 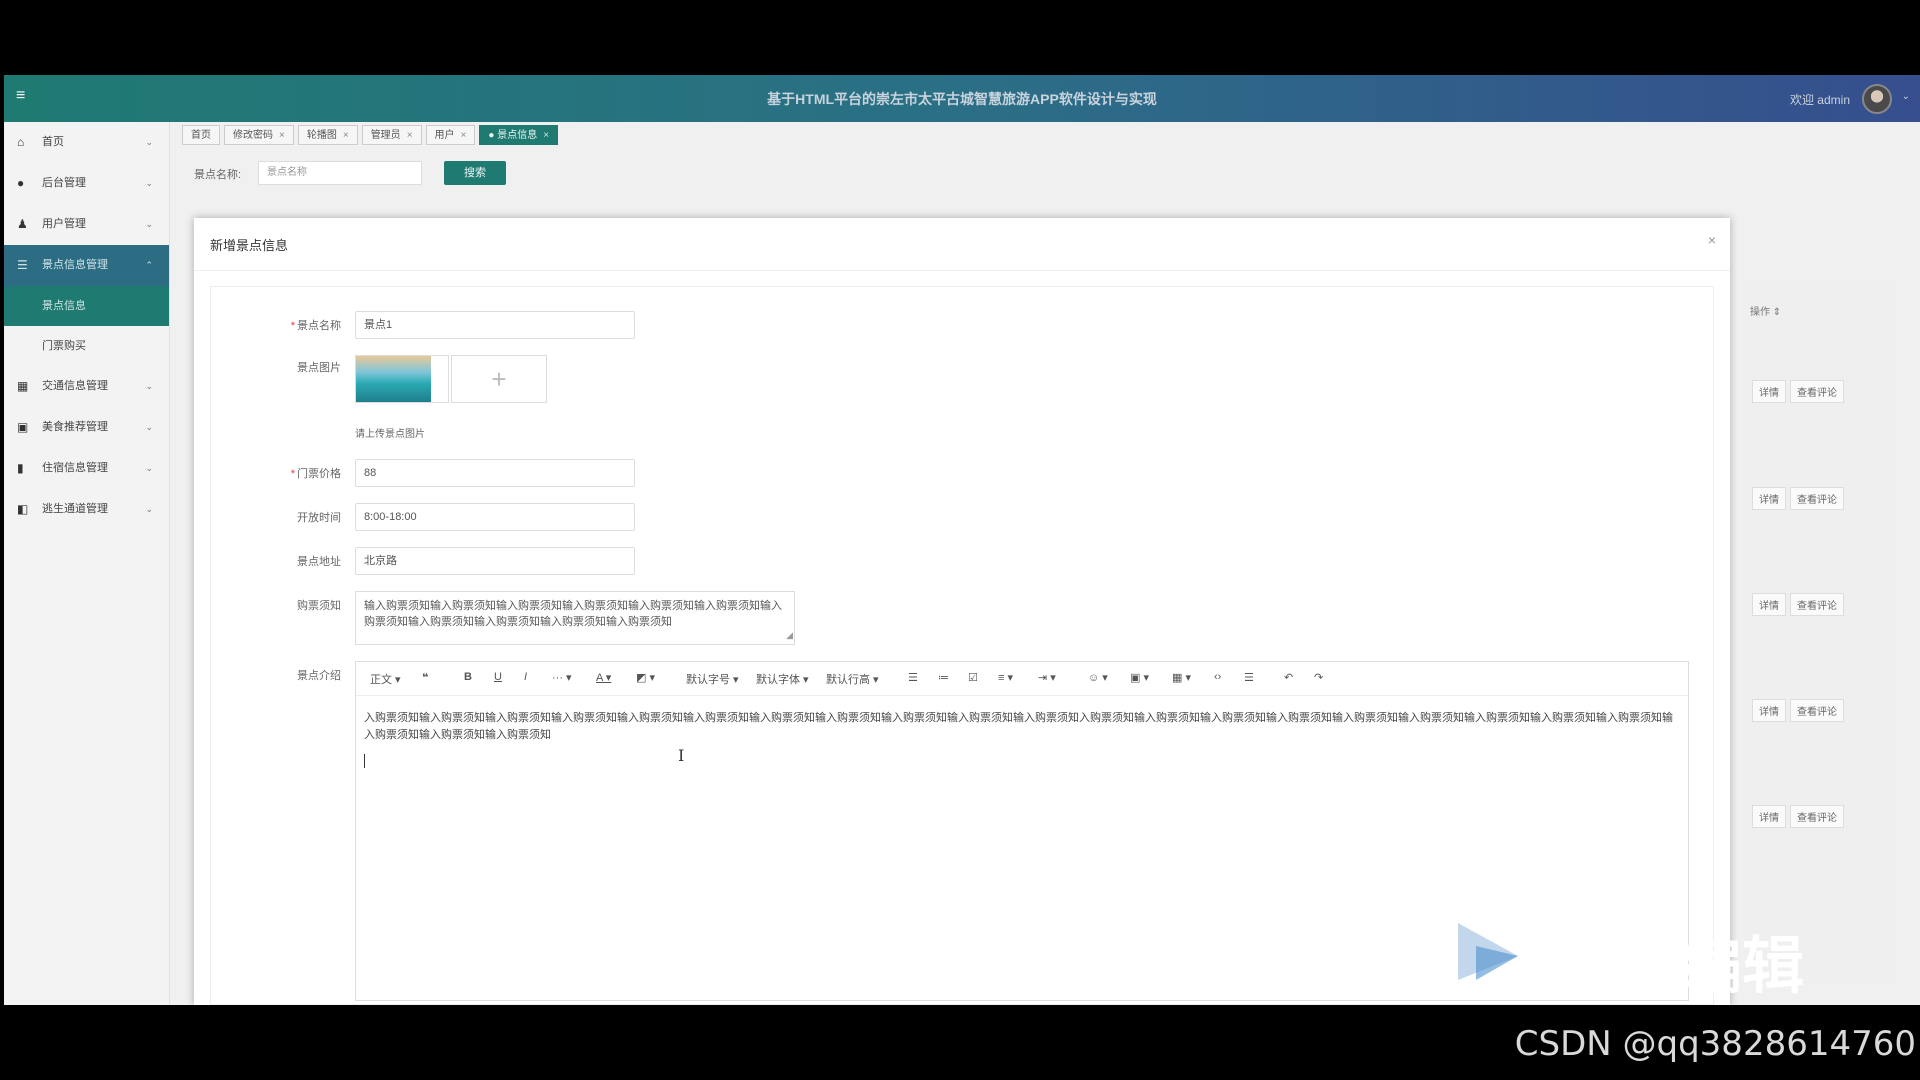 I want to click on sidebar-item-backend: ● 后台管理 ⌄, so click(x=86, y=183).